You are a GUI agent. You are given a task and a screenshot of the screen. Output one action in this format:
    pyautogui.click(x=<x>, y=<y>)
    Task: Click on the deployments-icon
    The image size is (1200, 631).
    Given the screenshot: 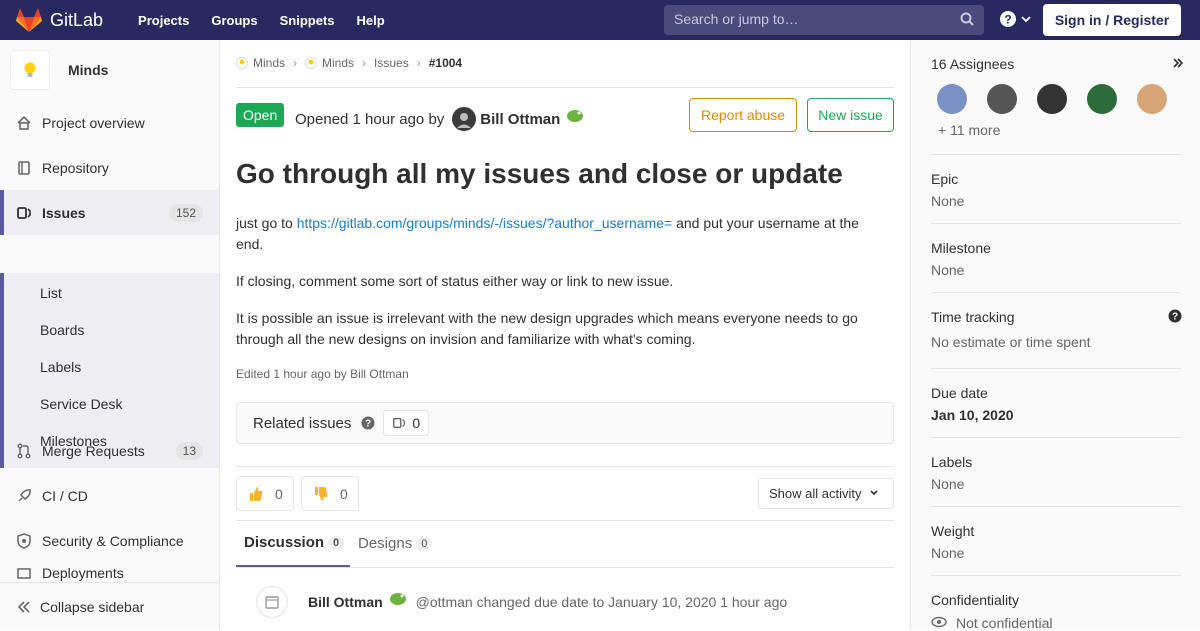 What is the action you would take?
    pyautogui.click(x=24, y=573)
    